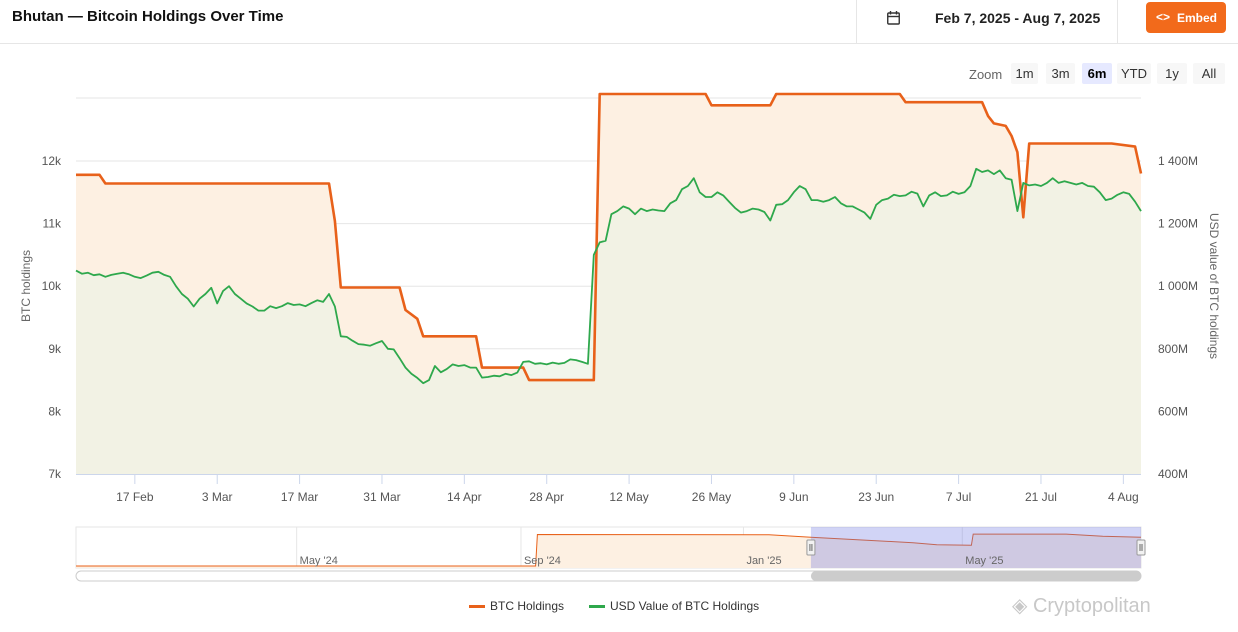 The width and height of the screenshot is (1238, 632). I want to click on date-range-text: Feb 7, 2025 - Aug 7, 2025, so click(1018, 18).